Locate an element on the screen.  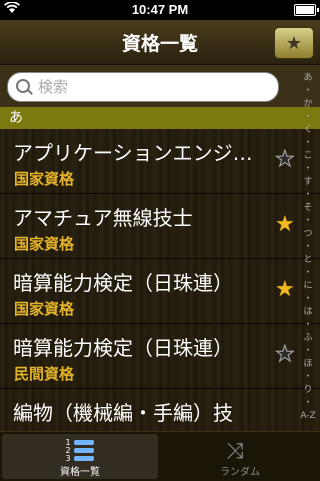
list-item: アマチュア無線技士 国家資格 ★ is located at coordinates (160, 226).